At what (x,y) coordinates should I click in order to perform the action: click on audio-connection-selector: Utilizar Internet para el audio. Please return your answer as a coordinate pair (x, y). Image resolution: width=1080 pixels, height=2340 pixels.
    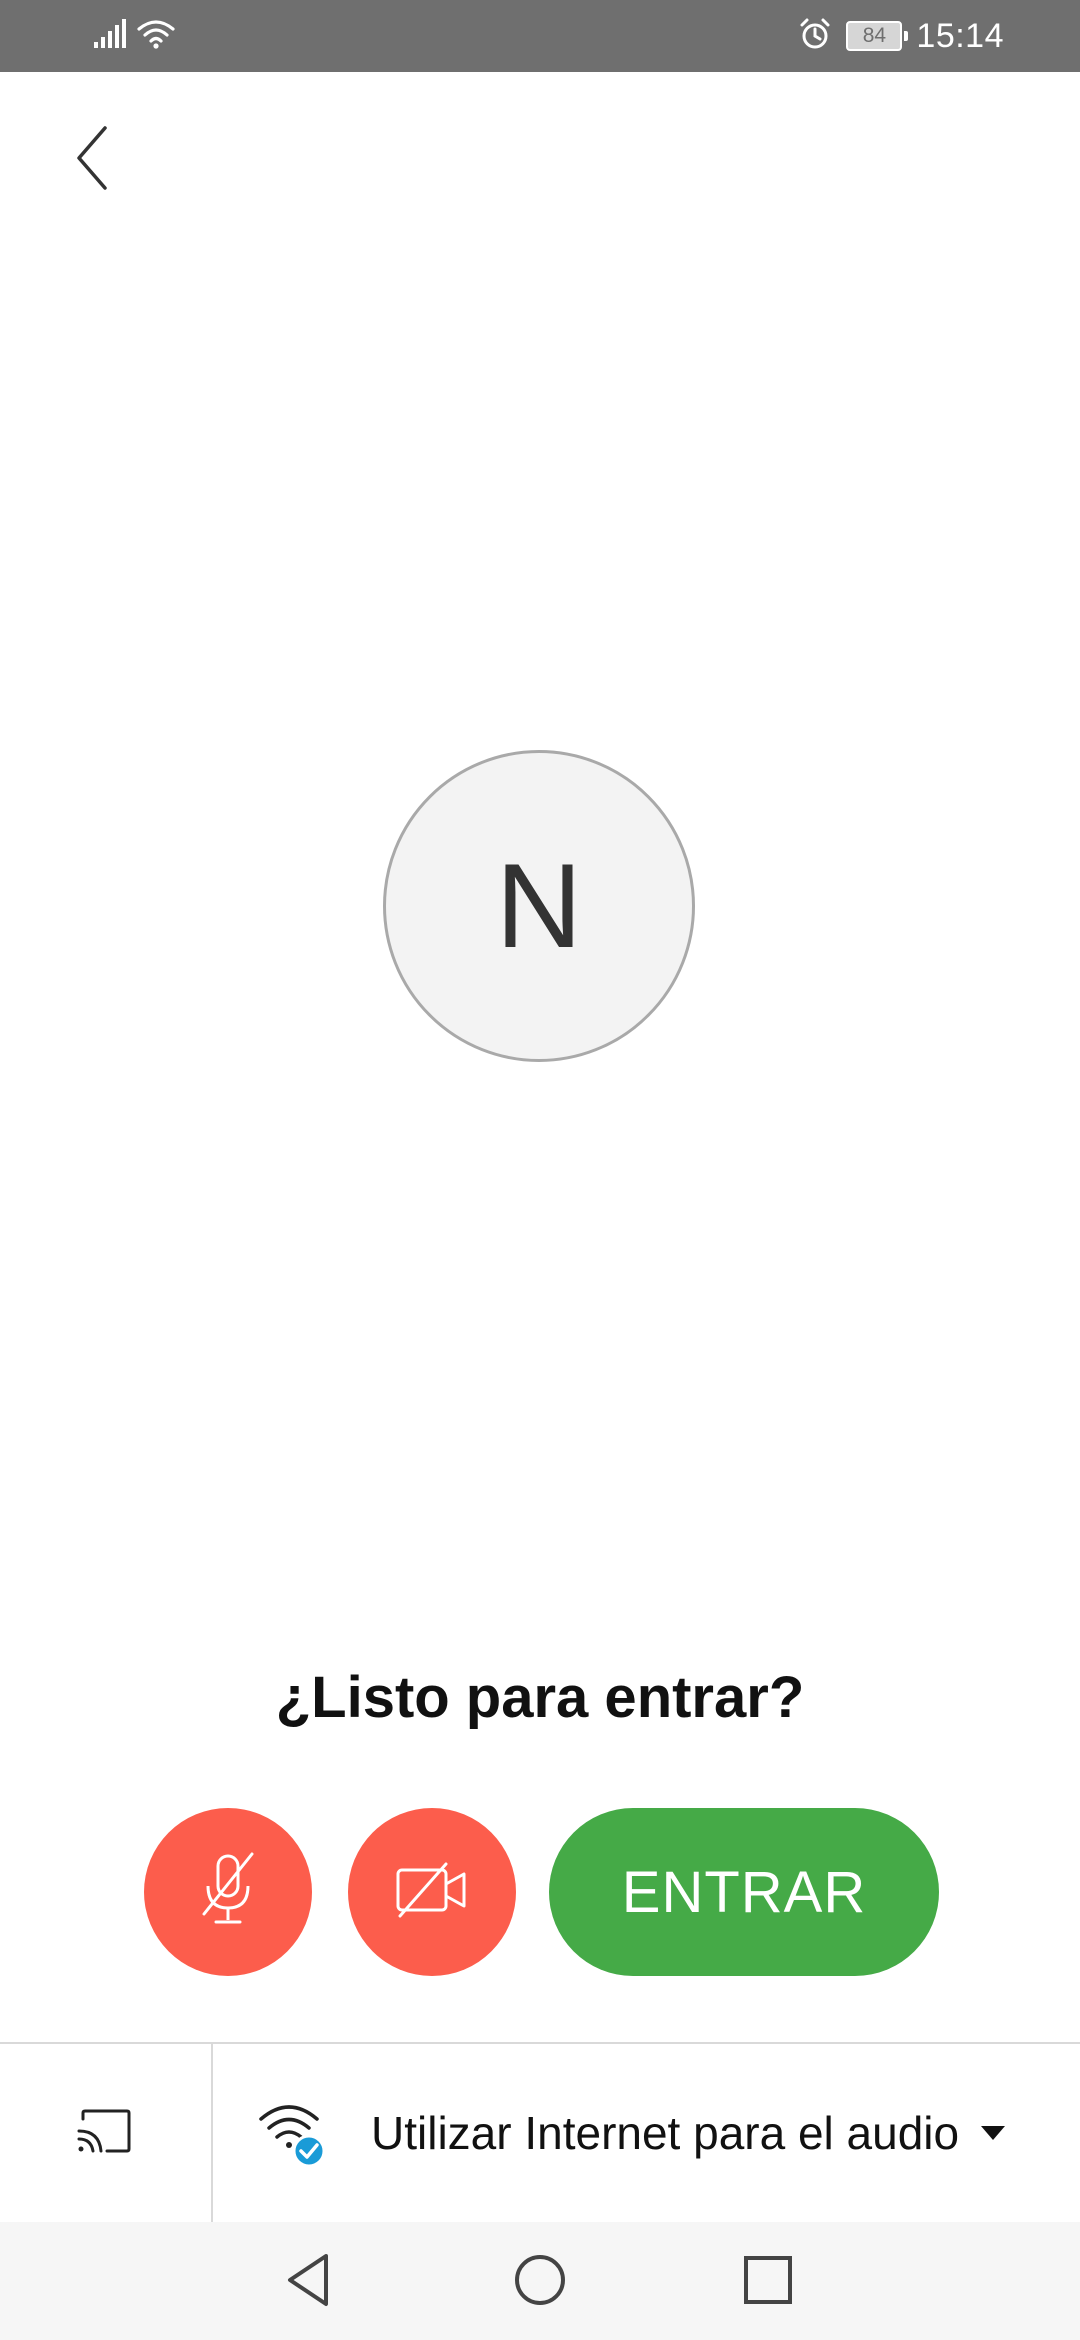
    Looking at the image, I should click on (646, 2133).